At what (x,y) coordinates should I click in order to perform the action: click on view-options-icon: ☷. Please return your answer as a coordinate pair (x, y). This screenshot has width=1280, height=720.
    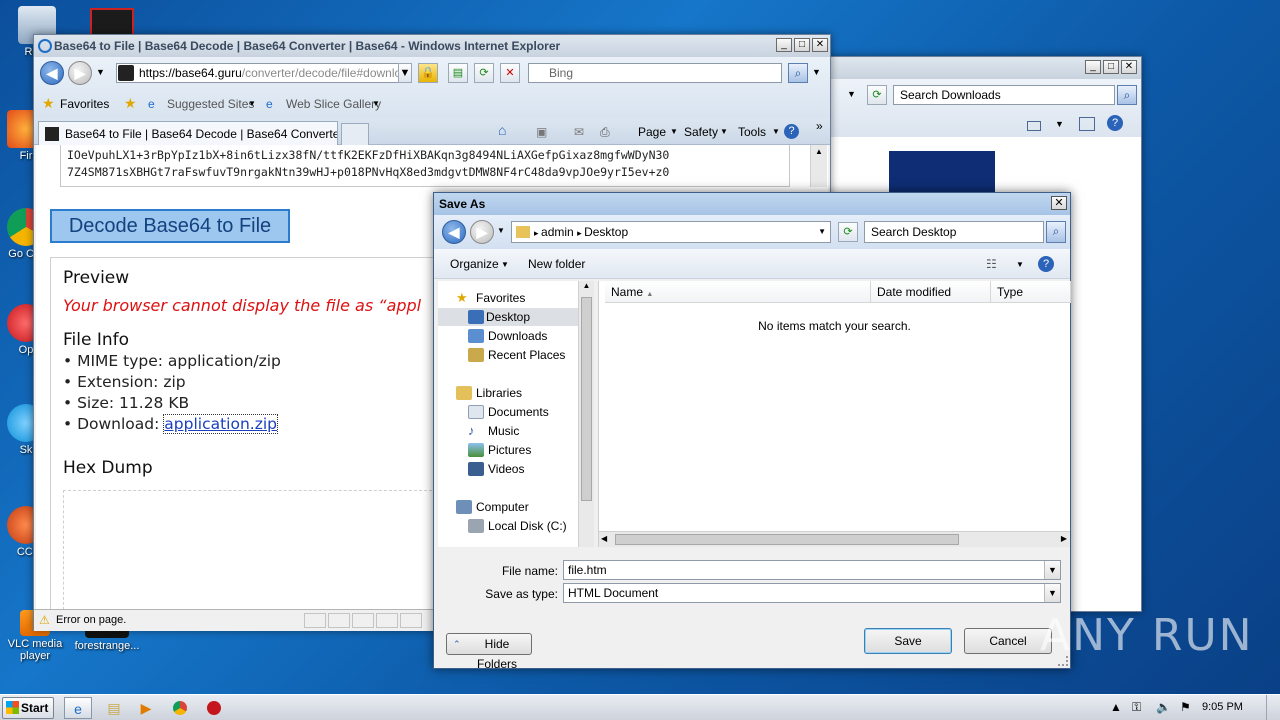
    Looking at the image, I should click on (991, 264).